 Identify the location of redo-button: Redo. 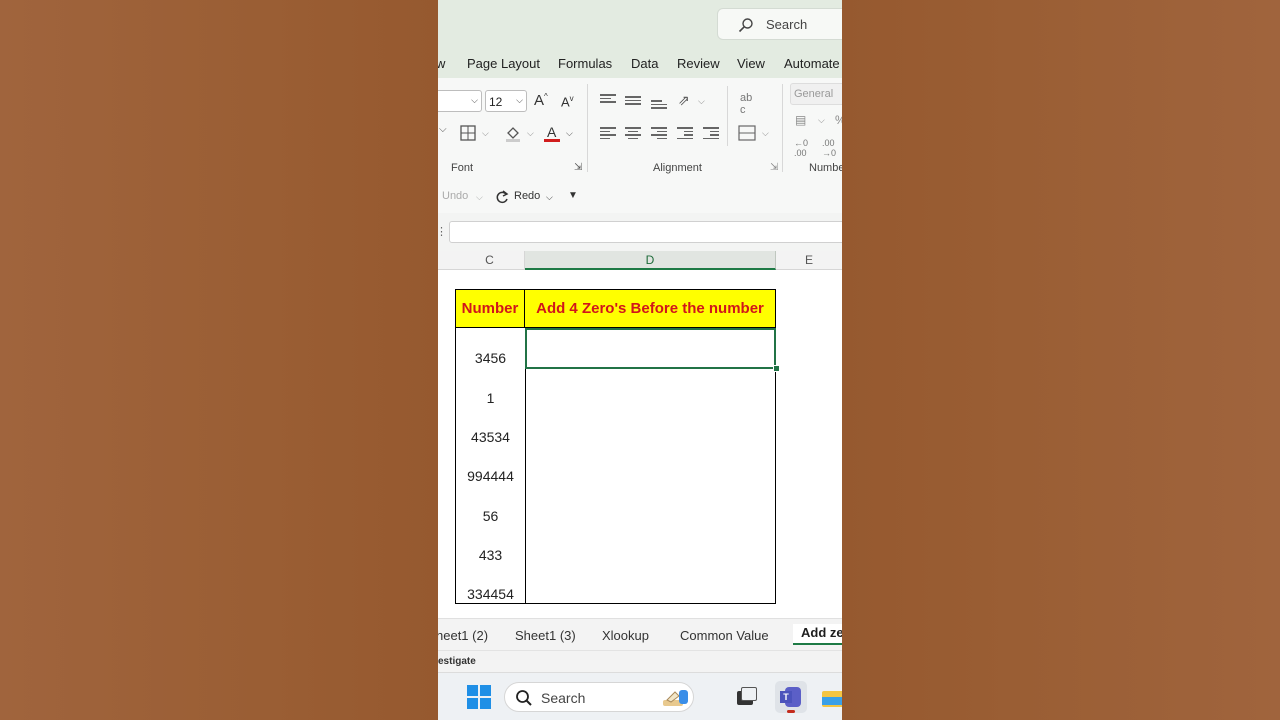
(527, 196).